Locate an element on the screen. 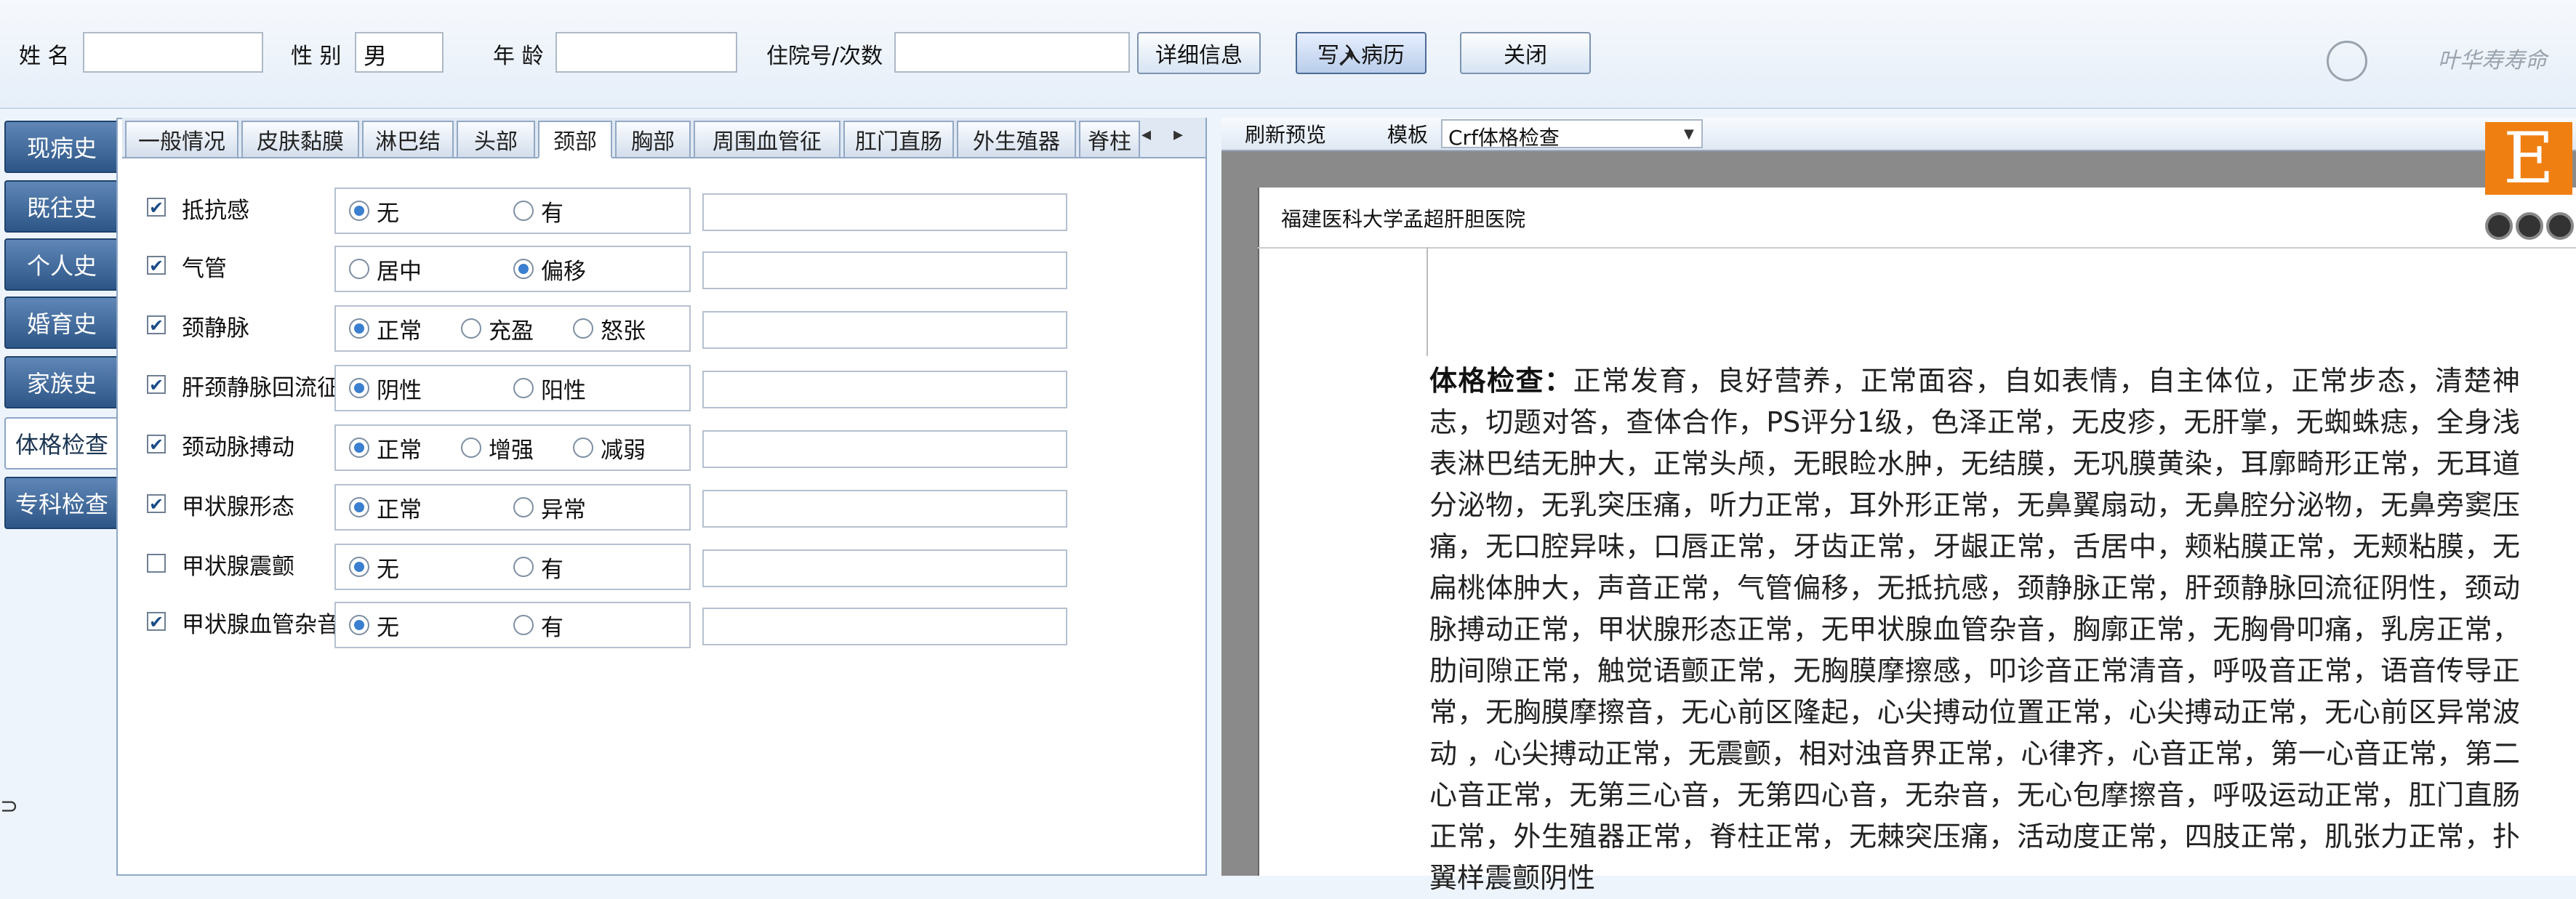 This screenshot has width=2576, height=899. side-tab: 现病史 is located at coordinates (61, 147).